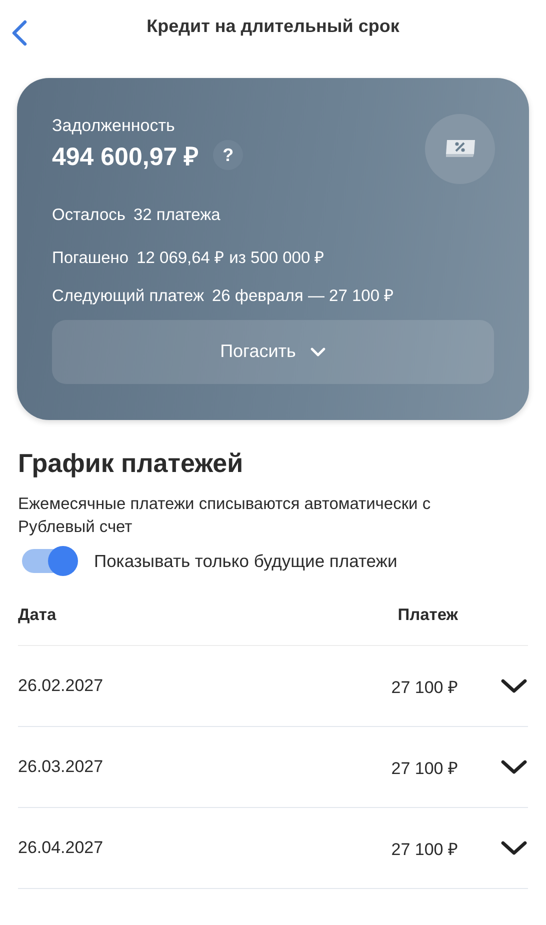 The width and height of the screenshot is (546, 925). Describe the element at coordinates (114, 126) in the screenshot. I see `debt-label: Задолженность` at that location.